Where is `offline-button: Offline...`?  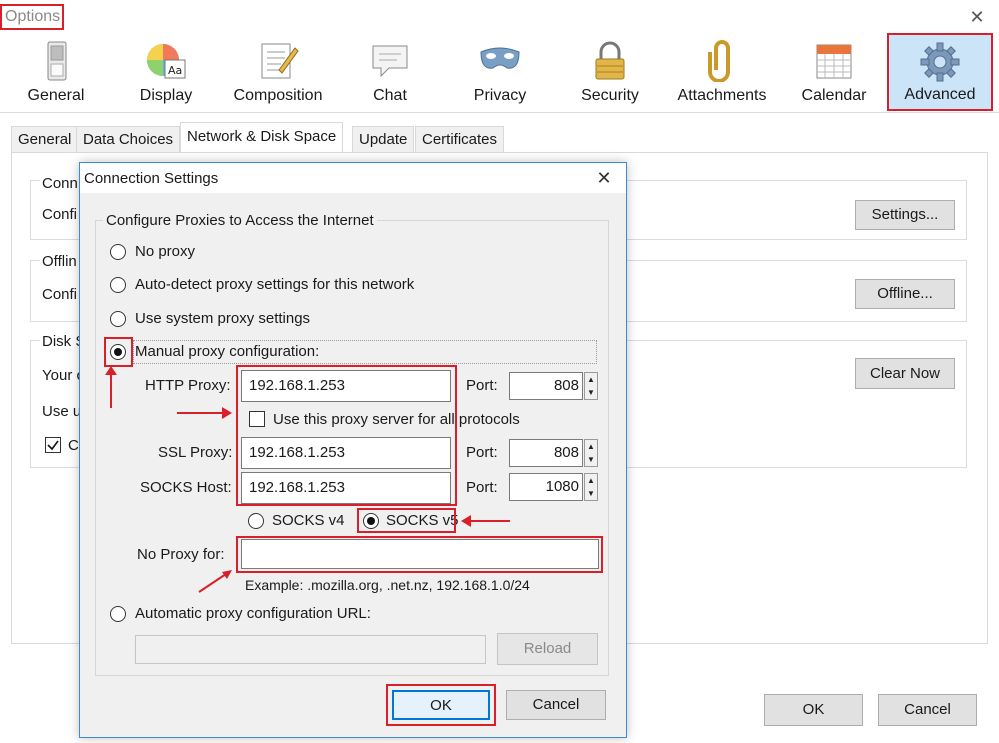
offline-button: Offline... is located at coordinates (905, 294).